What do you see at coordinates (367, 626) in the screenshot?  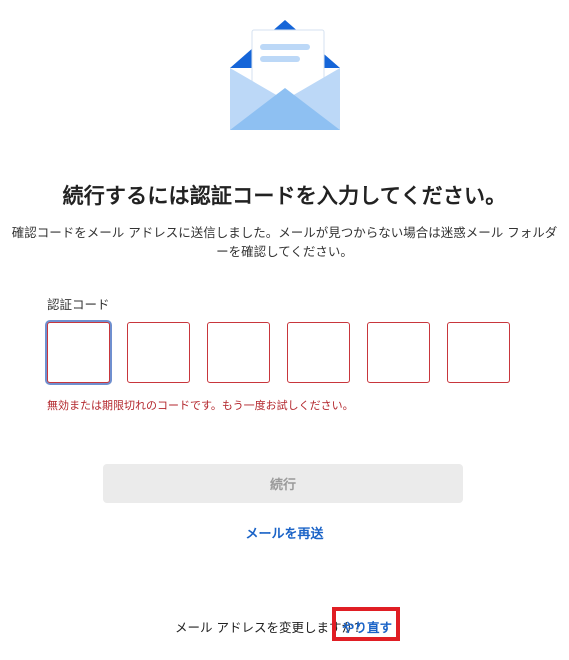 I see `retry-link: やり直す` at bounding box center [367, 626].